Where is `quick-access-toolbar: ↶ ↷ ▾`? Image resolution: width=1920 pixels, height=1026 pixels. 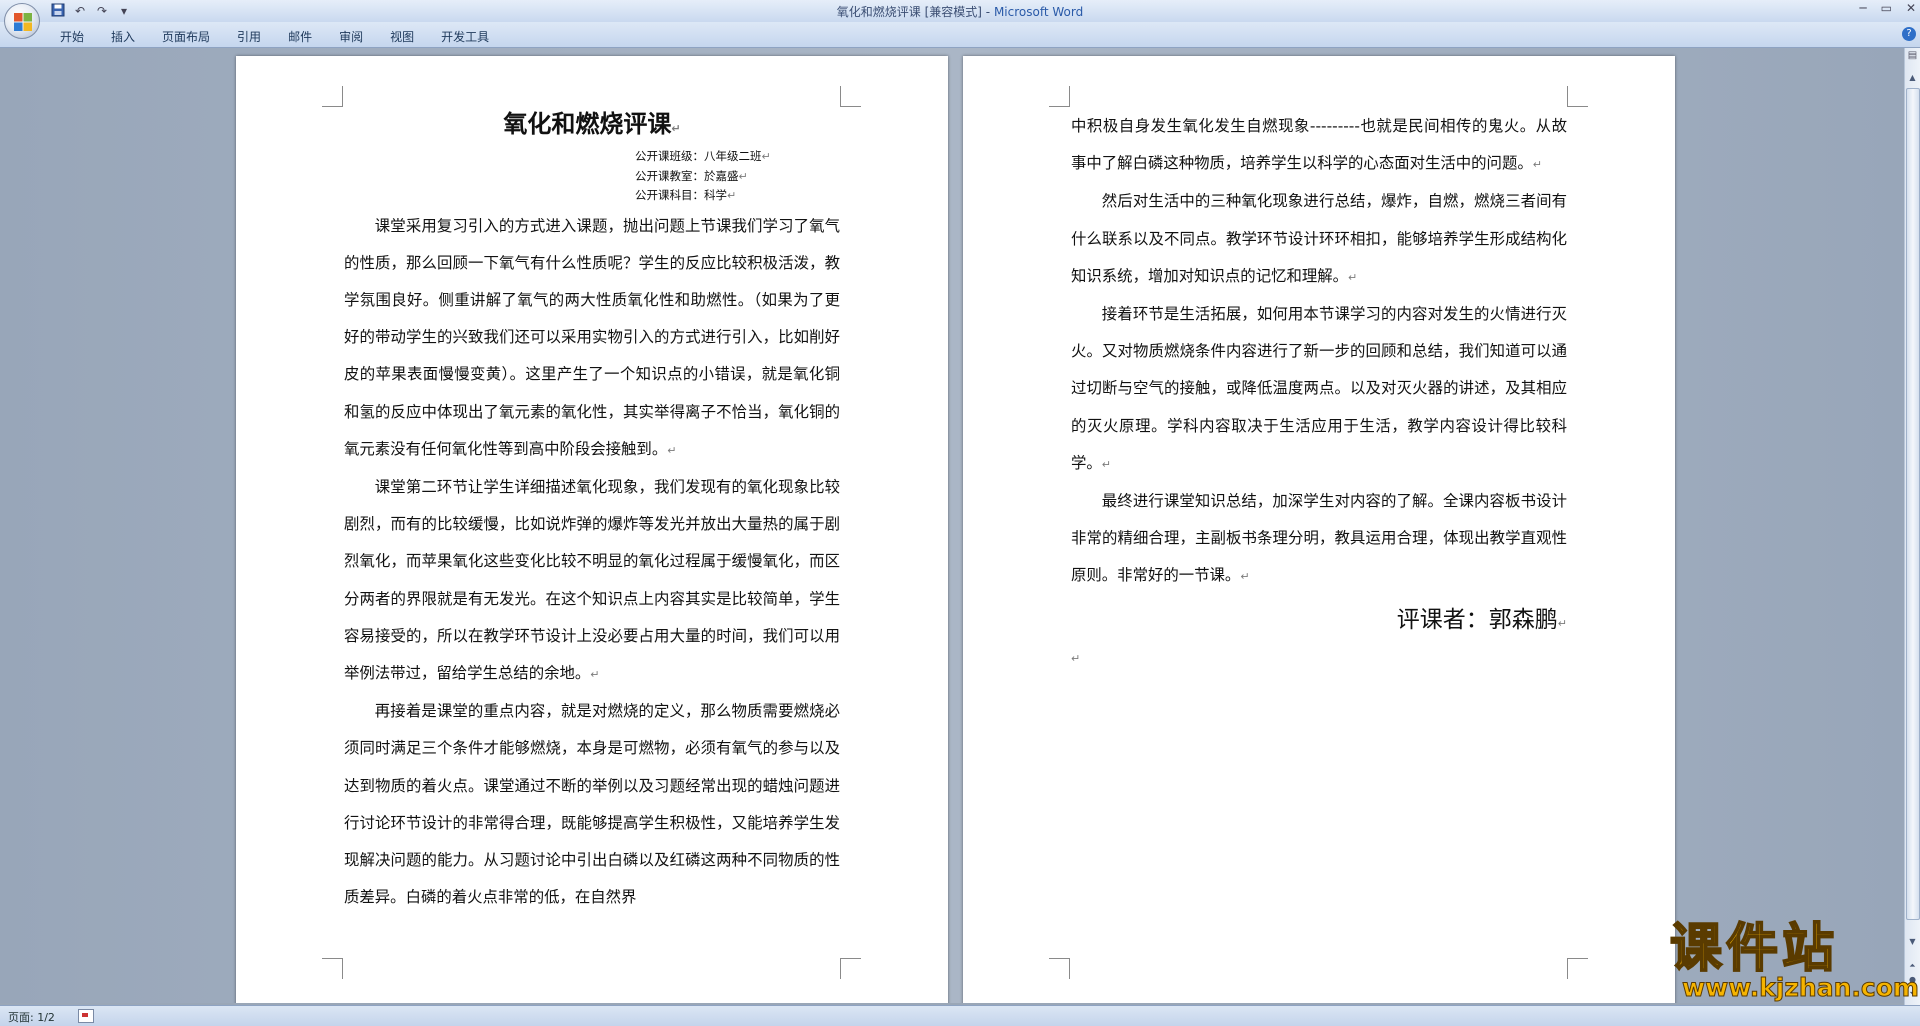 quick-access-toolbar: ↶ ↷ ▾ is located at coordinates (91, 11).